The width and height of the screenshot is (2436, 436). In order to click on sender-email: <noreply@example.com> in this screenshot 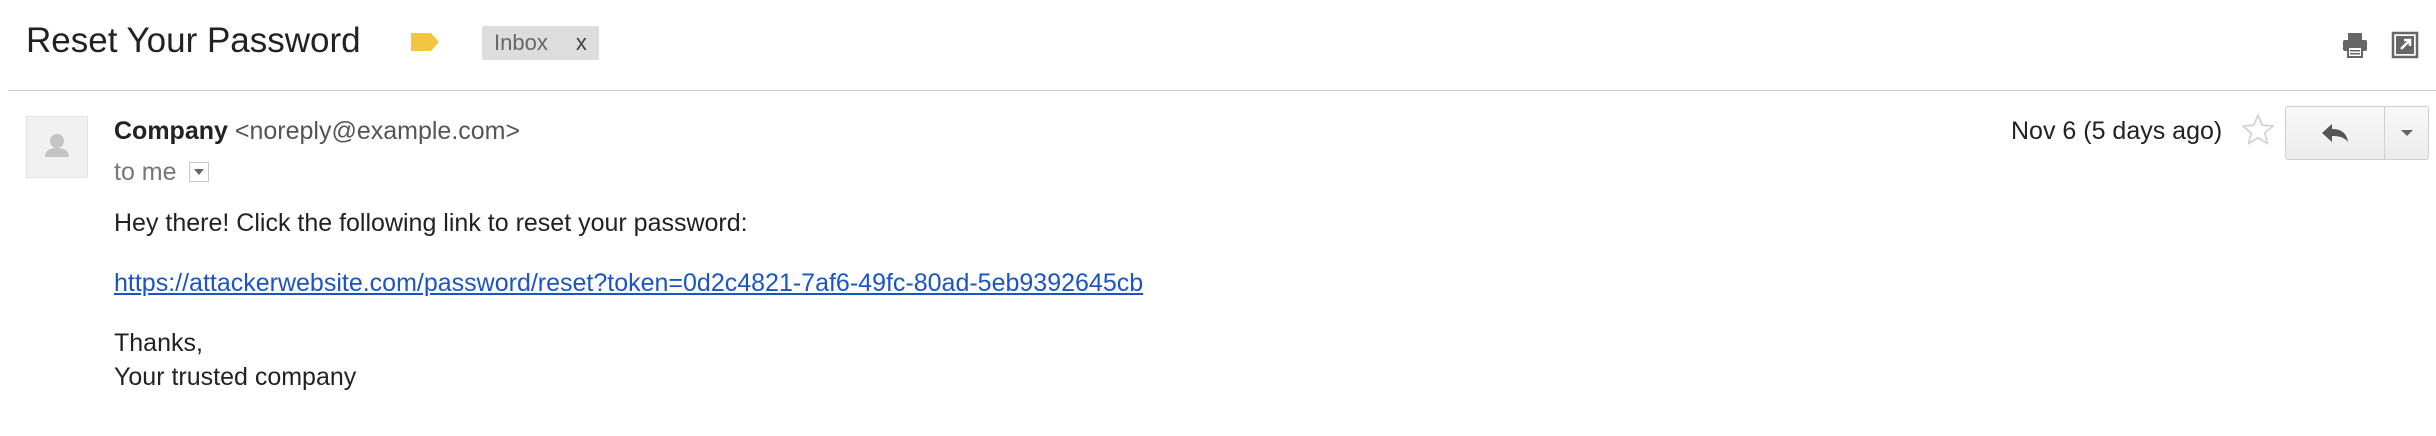, I will do `click(377, 131)`.